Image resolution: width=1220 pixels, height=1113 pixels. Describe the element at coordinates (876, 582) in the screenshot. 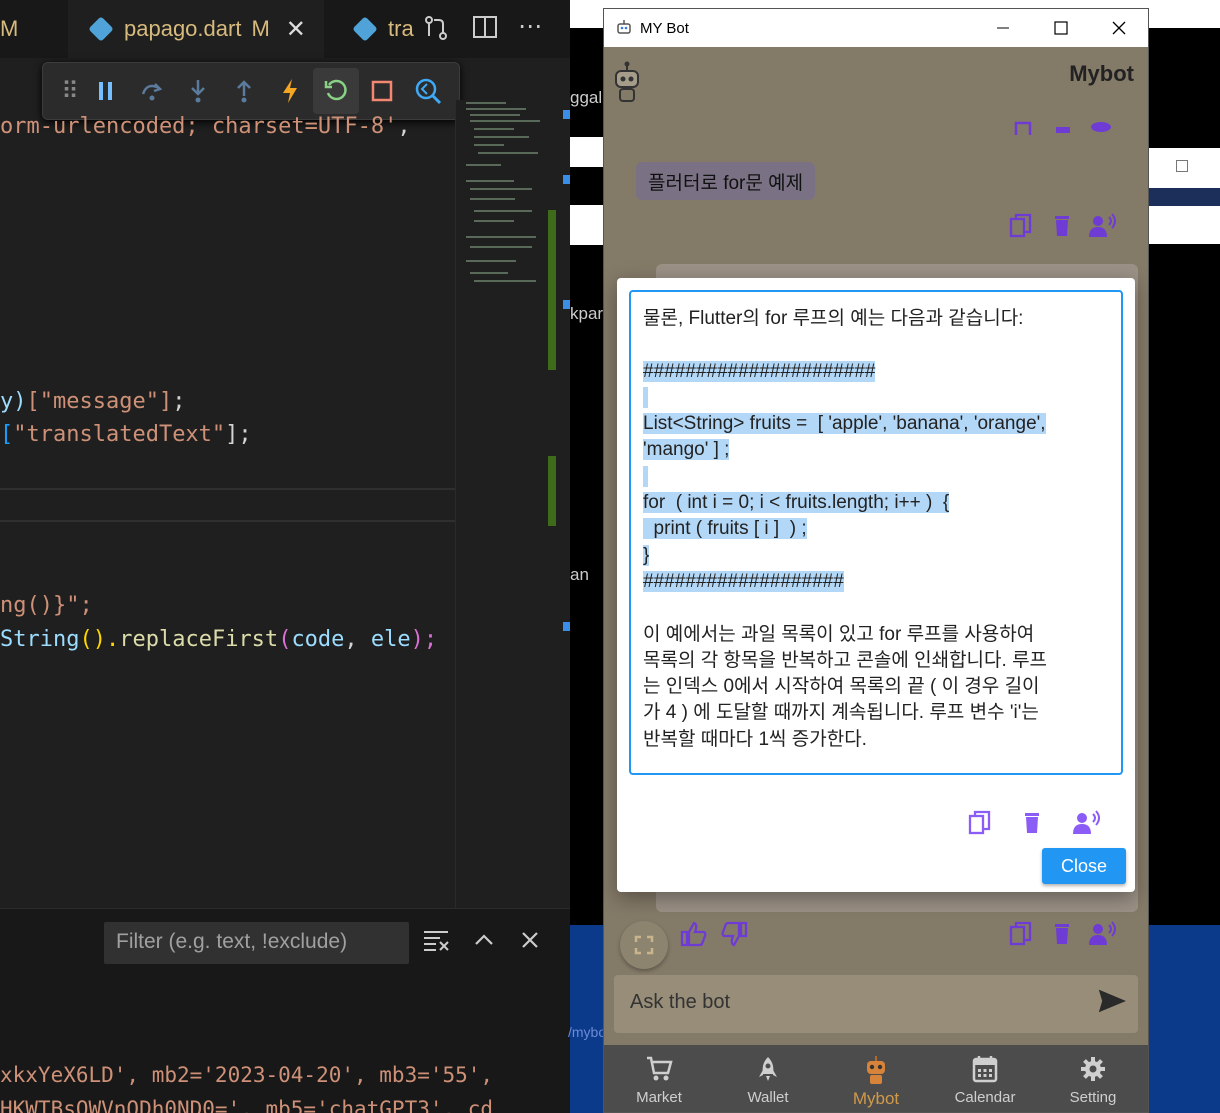

I see `response-text-line: ###################` at that location.